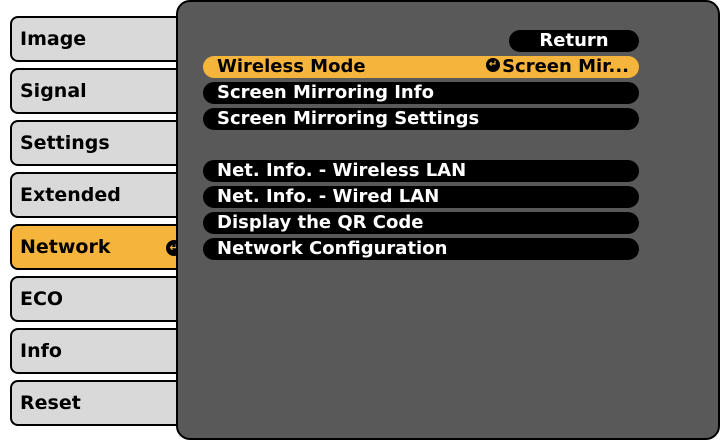 The height and width of the screenshot is (440, 720). What do you see at coordinates (332, 248) in the screenshot?
I see `menu-row-label: Network Configuration` at bounding box center [332, 248].